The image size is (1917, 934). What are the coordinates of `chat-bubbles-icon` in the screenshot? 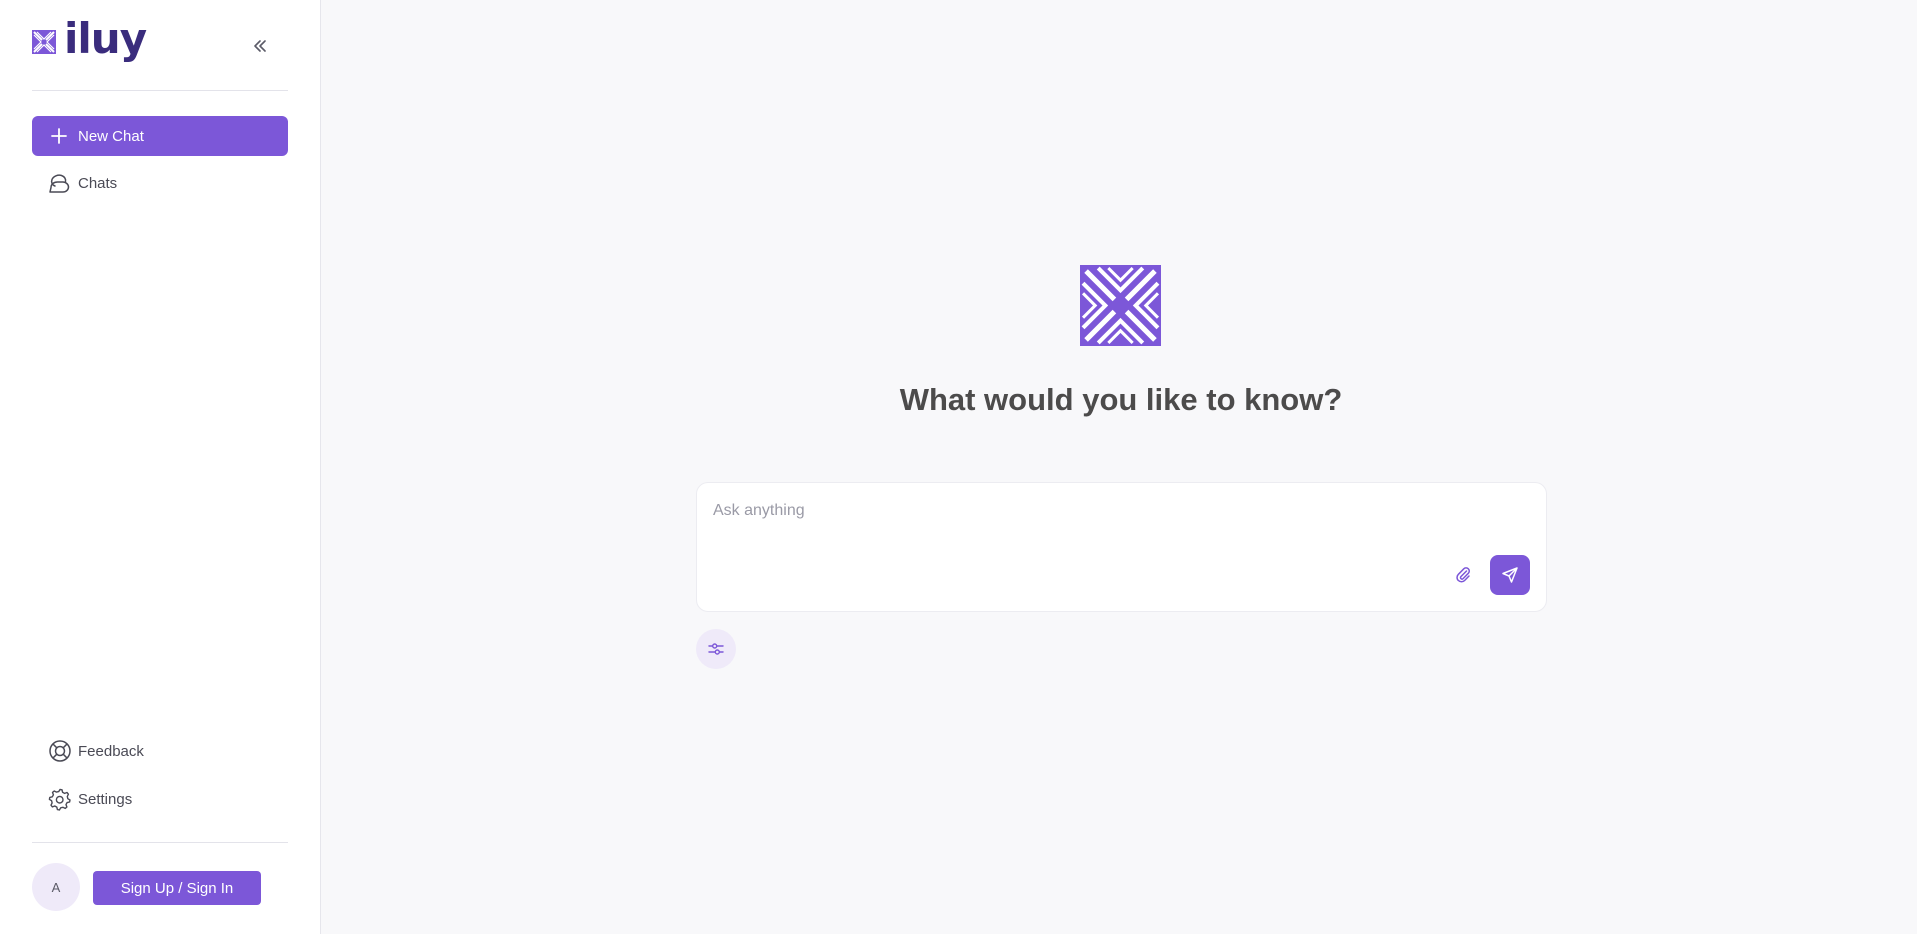 It's located at (59, 183).